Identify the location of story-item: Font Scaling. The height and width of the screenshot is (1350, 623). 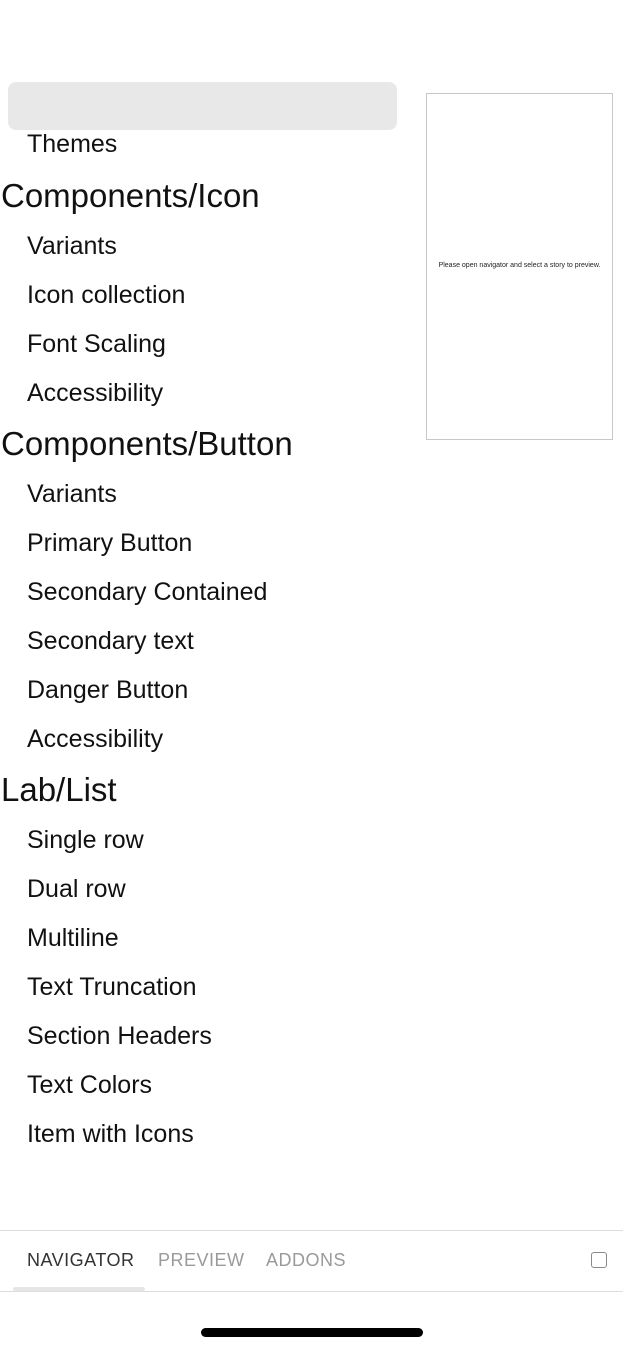
(205, 344).